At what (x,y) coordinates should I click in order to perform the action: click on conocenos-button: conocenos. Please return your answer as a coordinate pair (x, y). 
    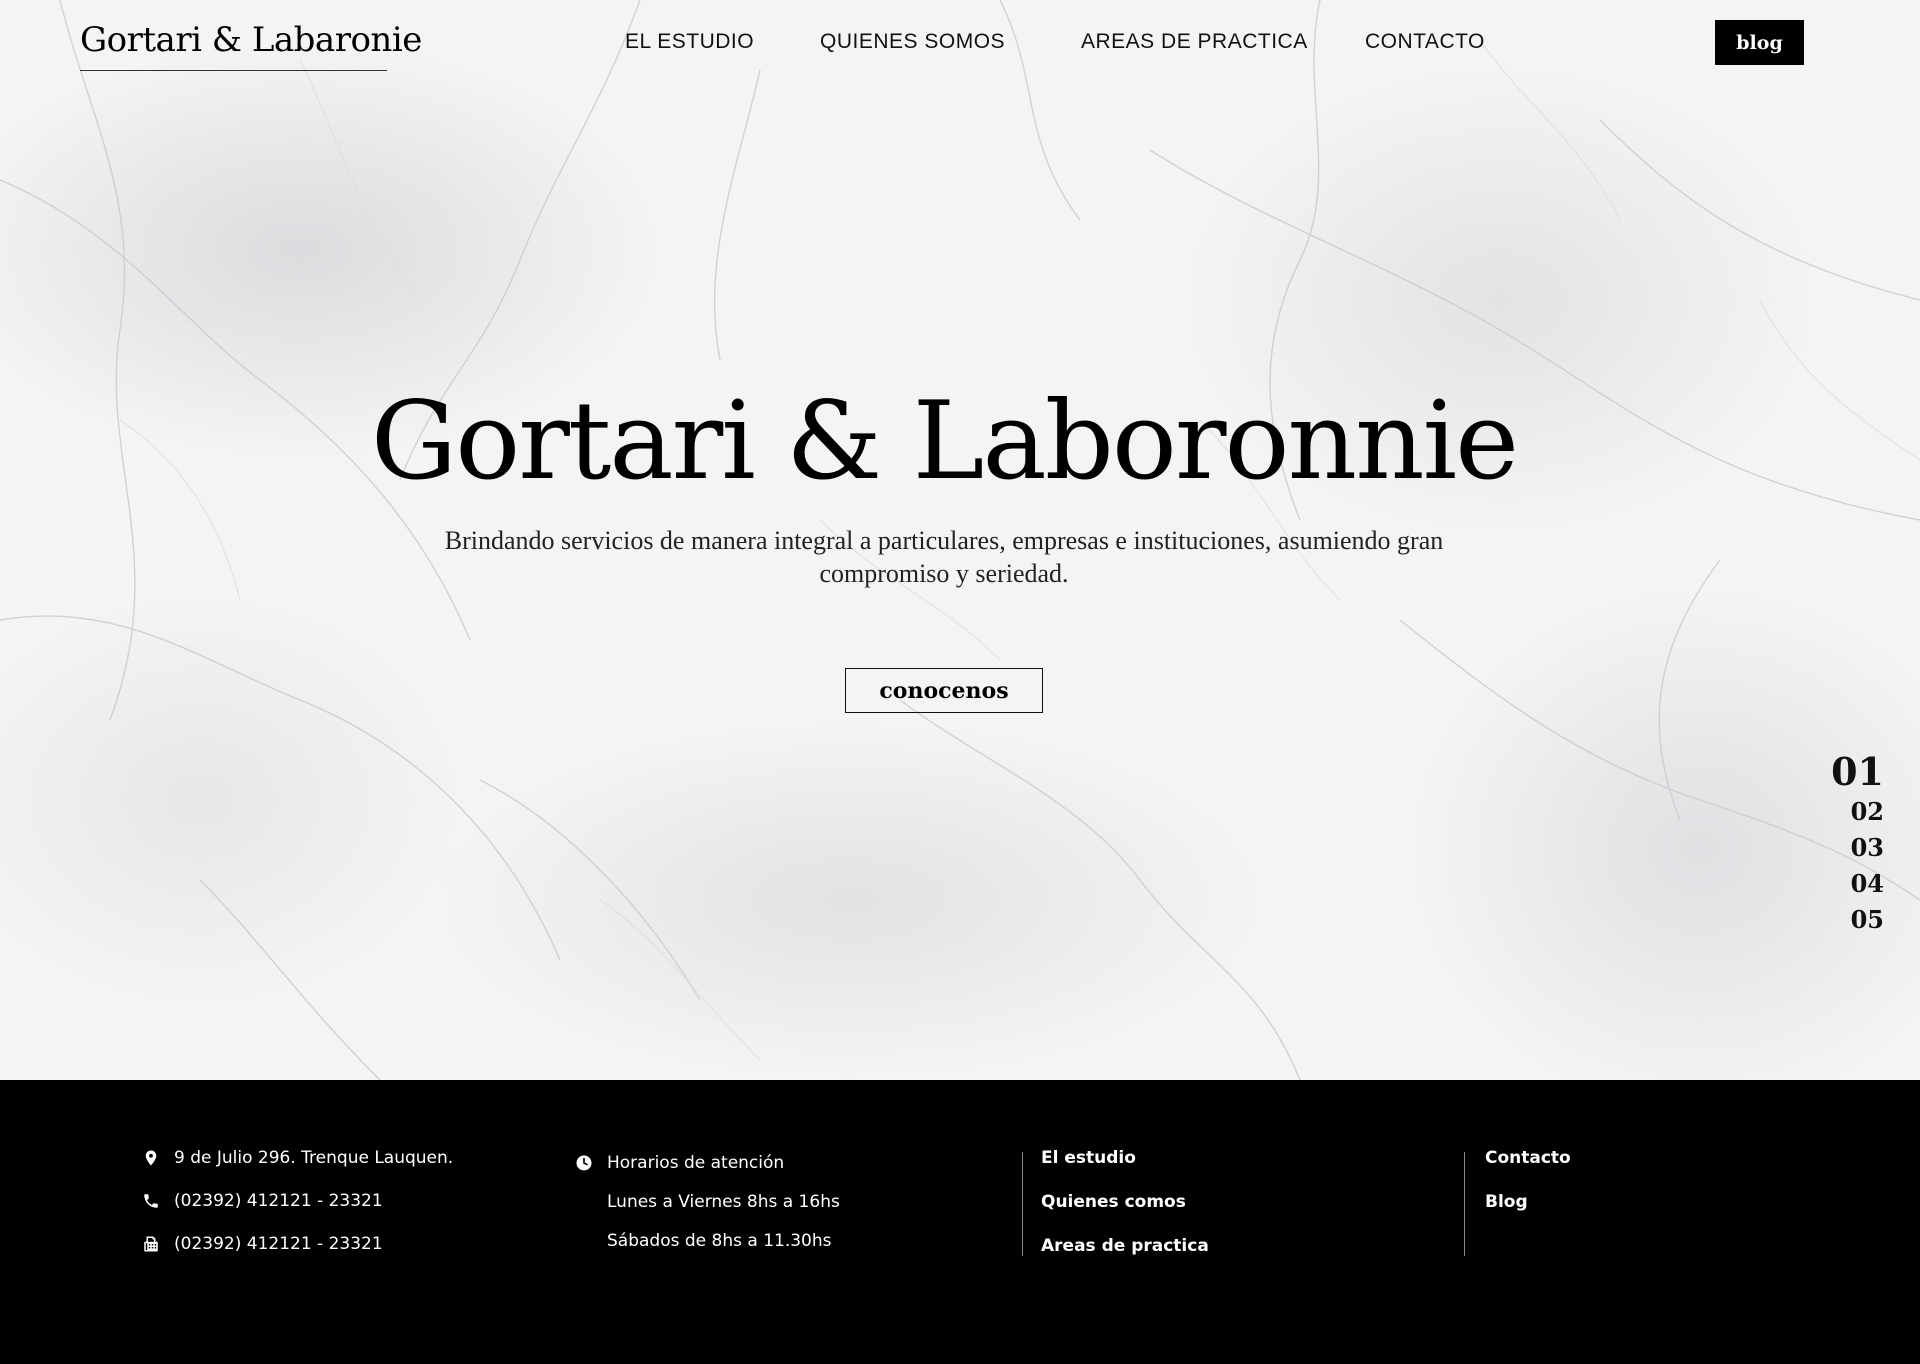
    Looking at the image, I should click on (944, 690).